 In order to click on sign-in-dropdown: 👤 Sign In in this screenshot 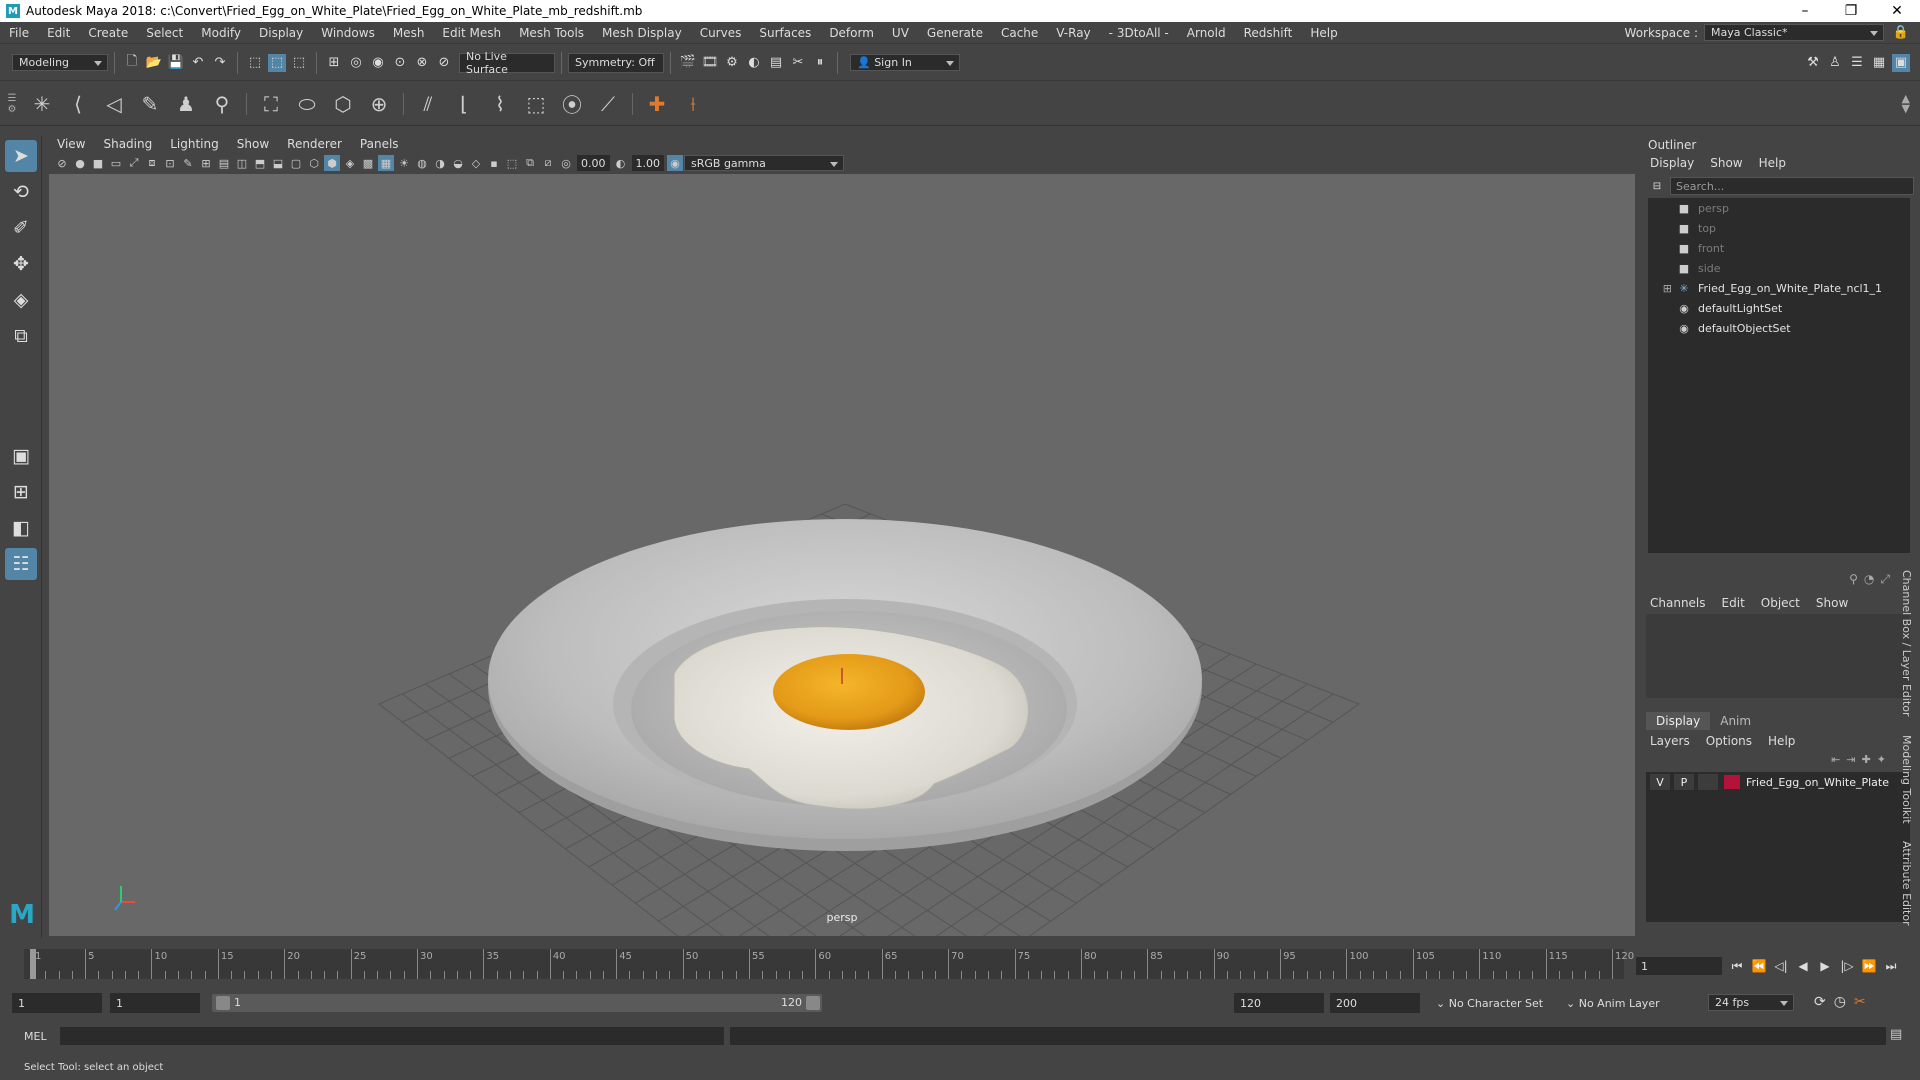, I will do `click(905, 62)`.